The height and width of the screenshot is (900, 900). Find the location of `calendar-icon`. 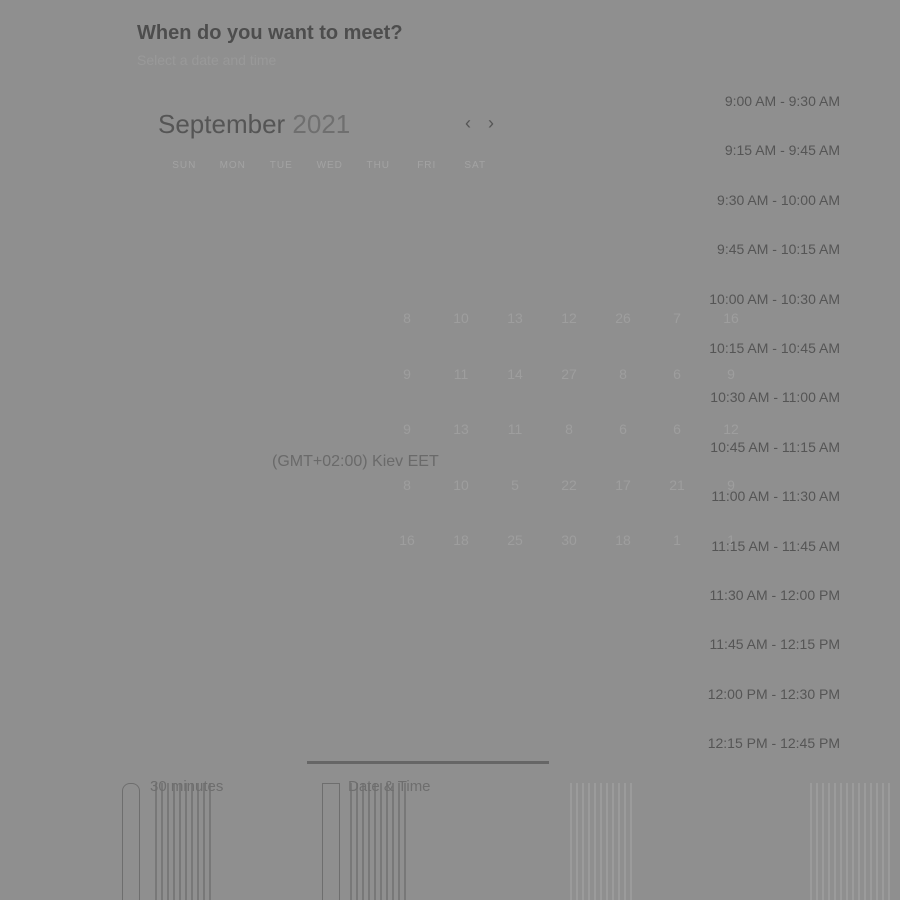

calendar-icon is located at coordinates (331, 841).